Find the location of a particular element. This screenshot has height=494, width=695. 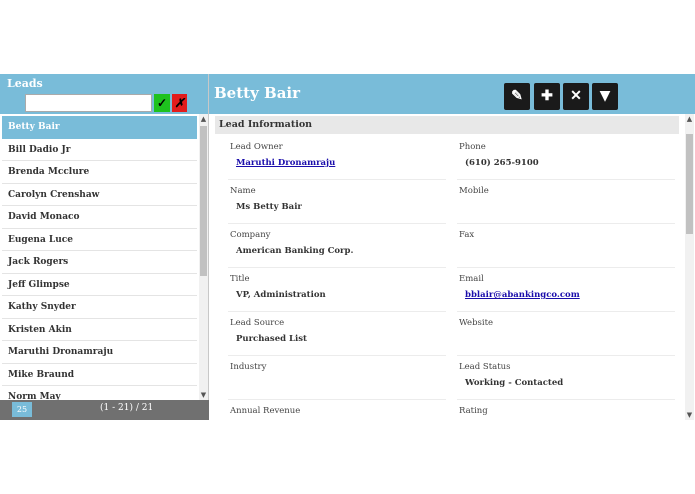

list-item: Bill Dadio Jr is located at coordinates (99, 150).